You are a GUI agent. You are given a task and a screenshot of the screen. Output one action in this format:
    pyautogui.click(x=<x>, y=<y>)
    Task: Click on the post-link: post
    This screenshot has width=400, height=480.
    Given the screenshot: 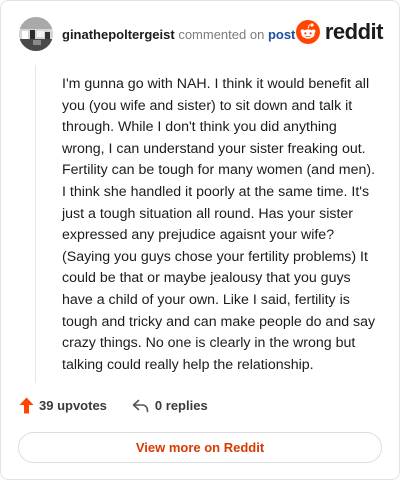 What is the action you would take?
    pyautogui.click(x=281, y=34)
    